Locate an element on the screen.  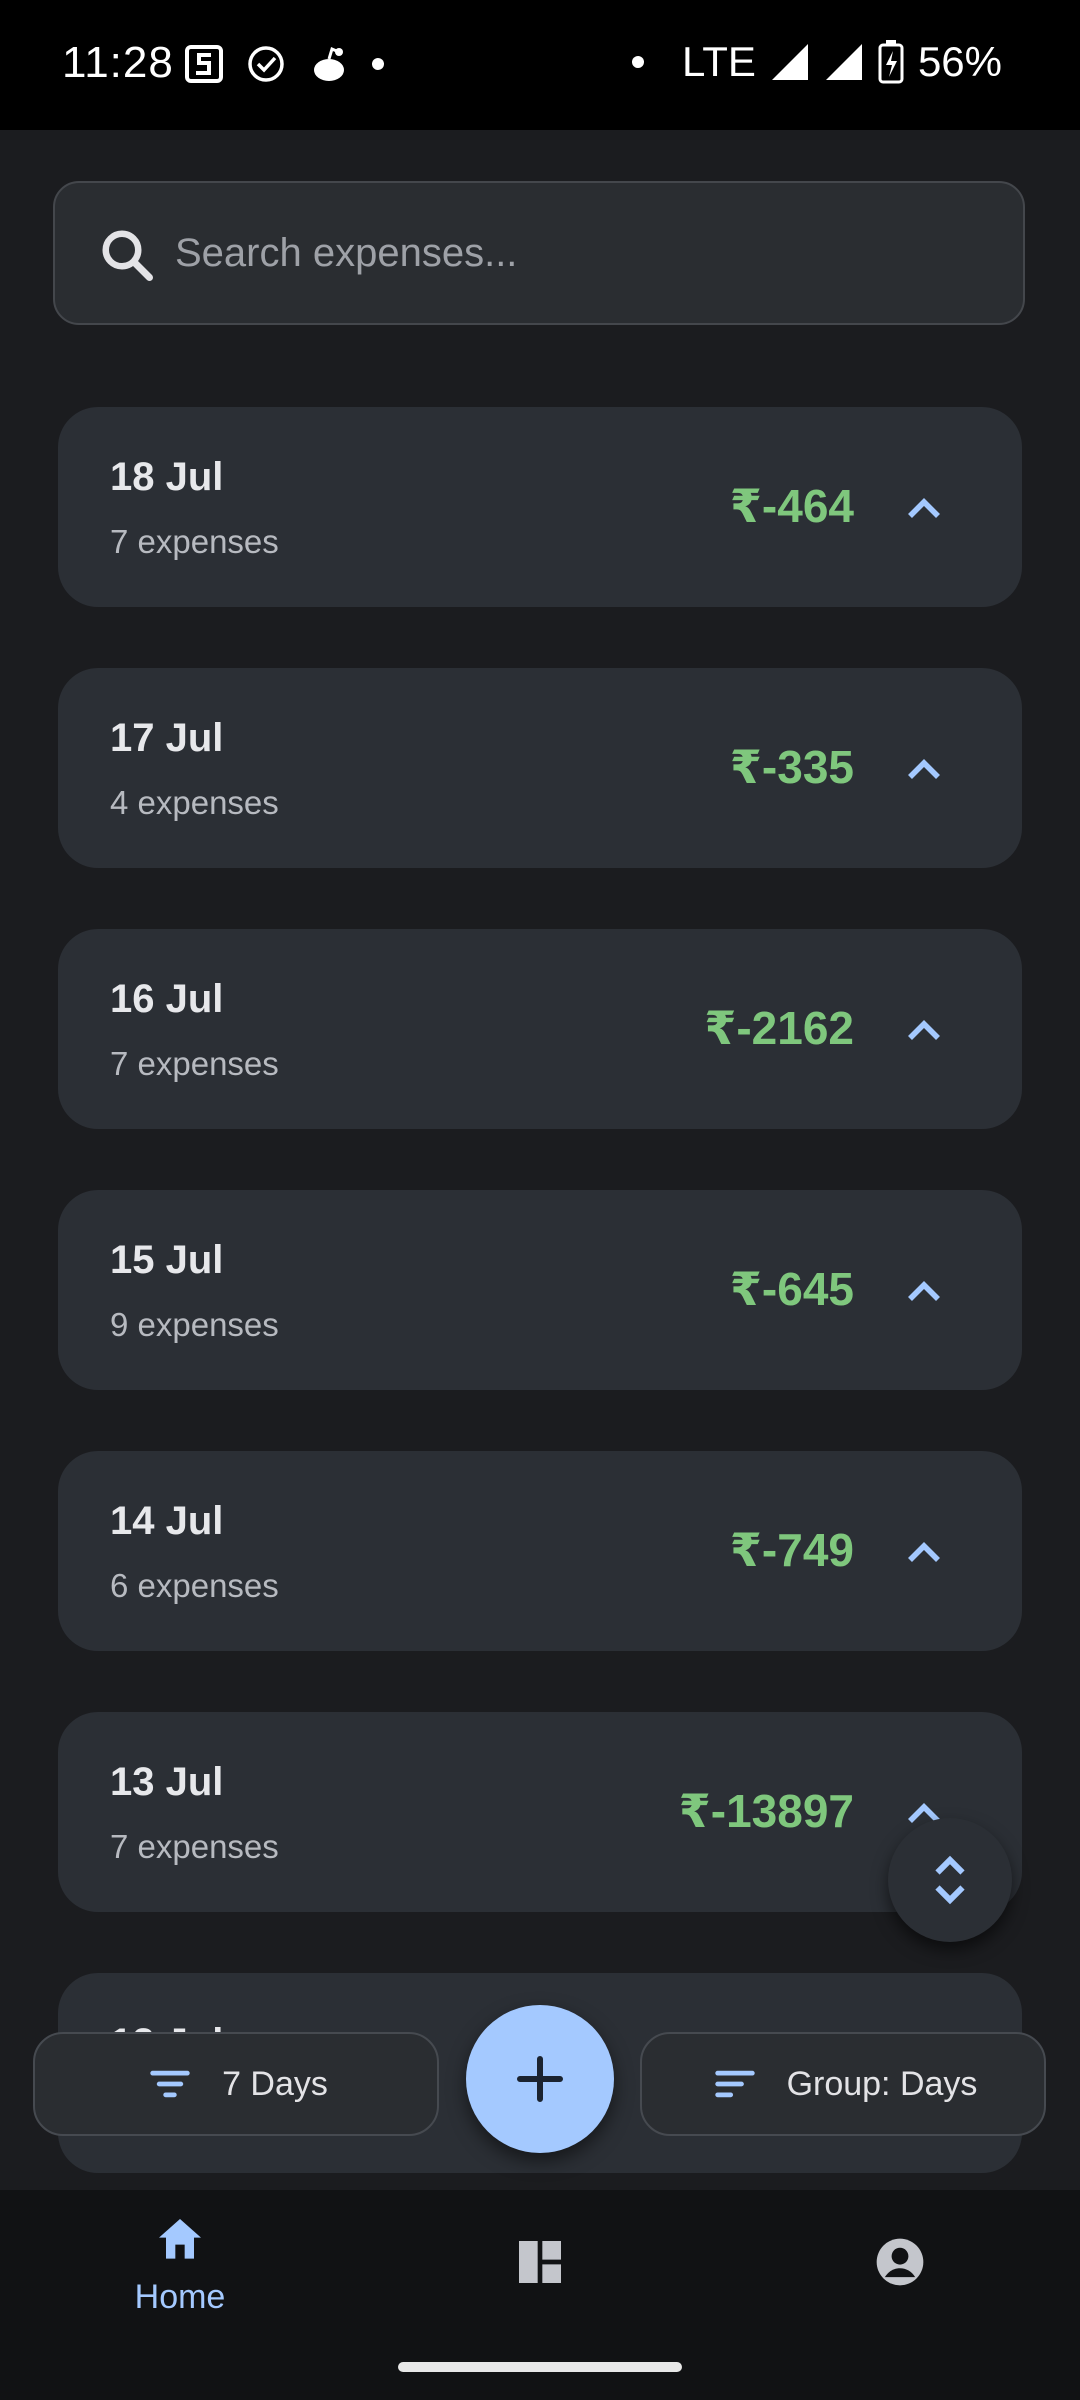
day-group-card: 18 Jul 7 expenses ₹-464 is located at coordinates (540, 507).